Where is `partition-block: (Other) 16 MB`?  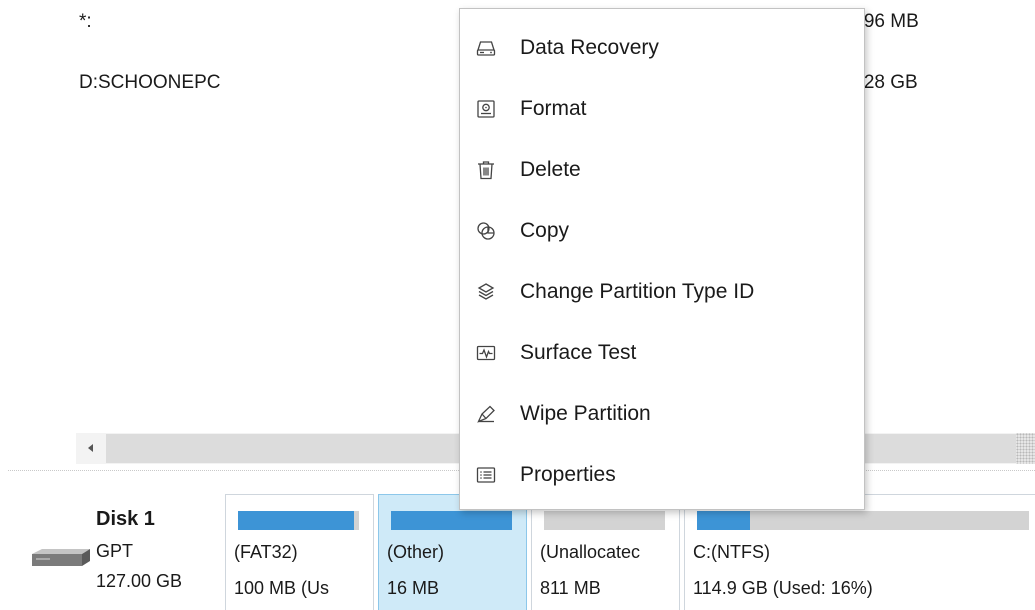
partition-block: (Other) 16 MB is located at coordinates (452, 552).